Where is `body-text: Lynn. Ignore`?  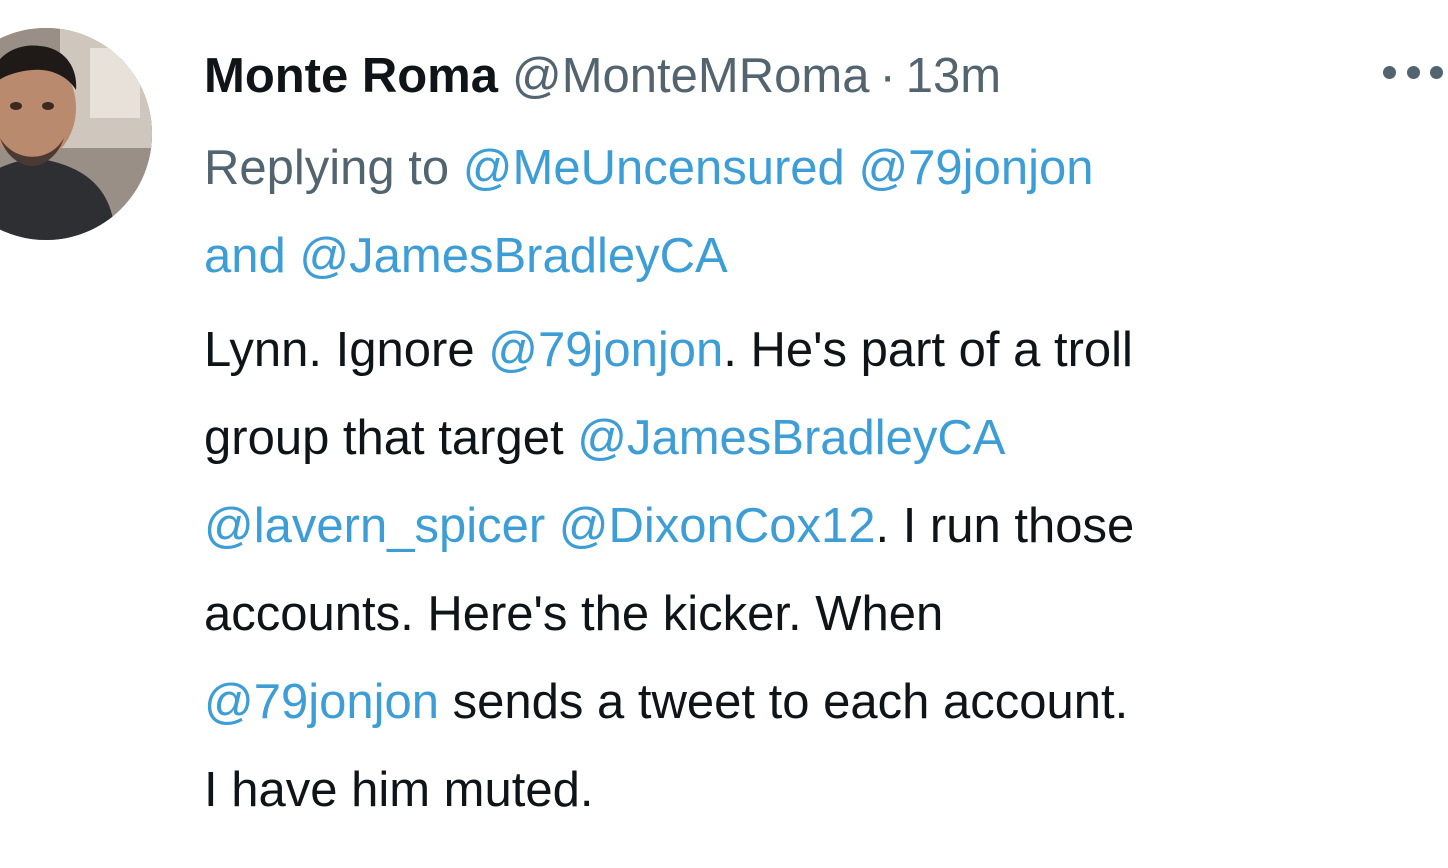 body-text: Lynn. Ignore is located at coordinates (339, 350).